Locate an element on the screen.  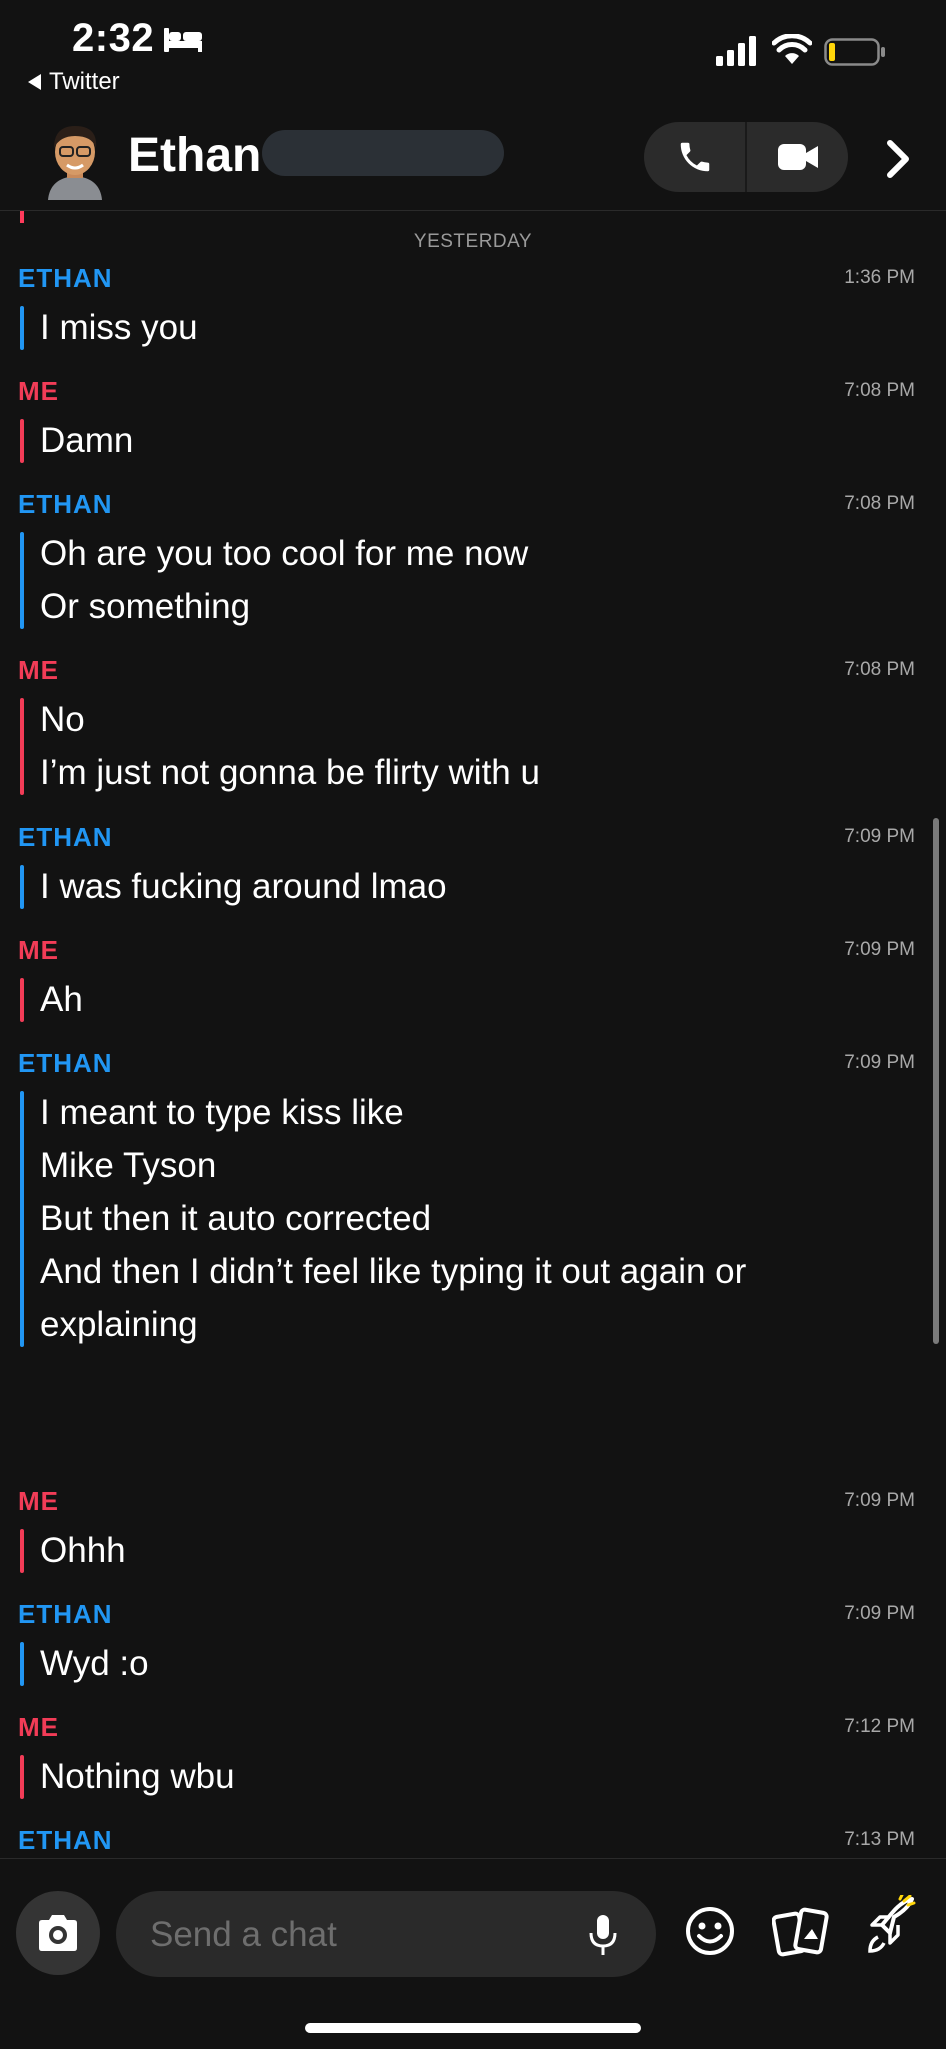
camera-button is located at coordinates (58, 1933).